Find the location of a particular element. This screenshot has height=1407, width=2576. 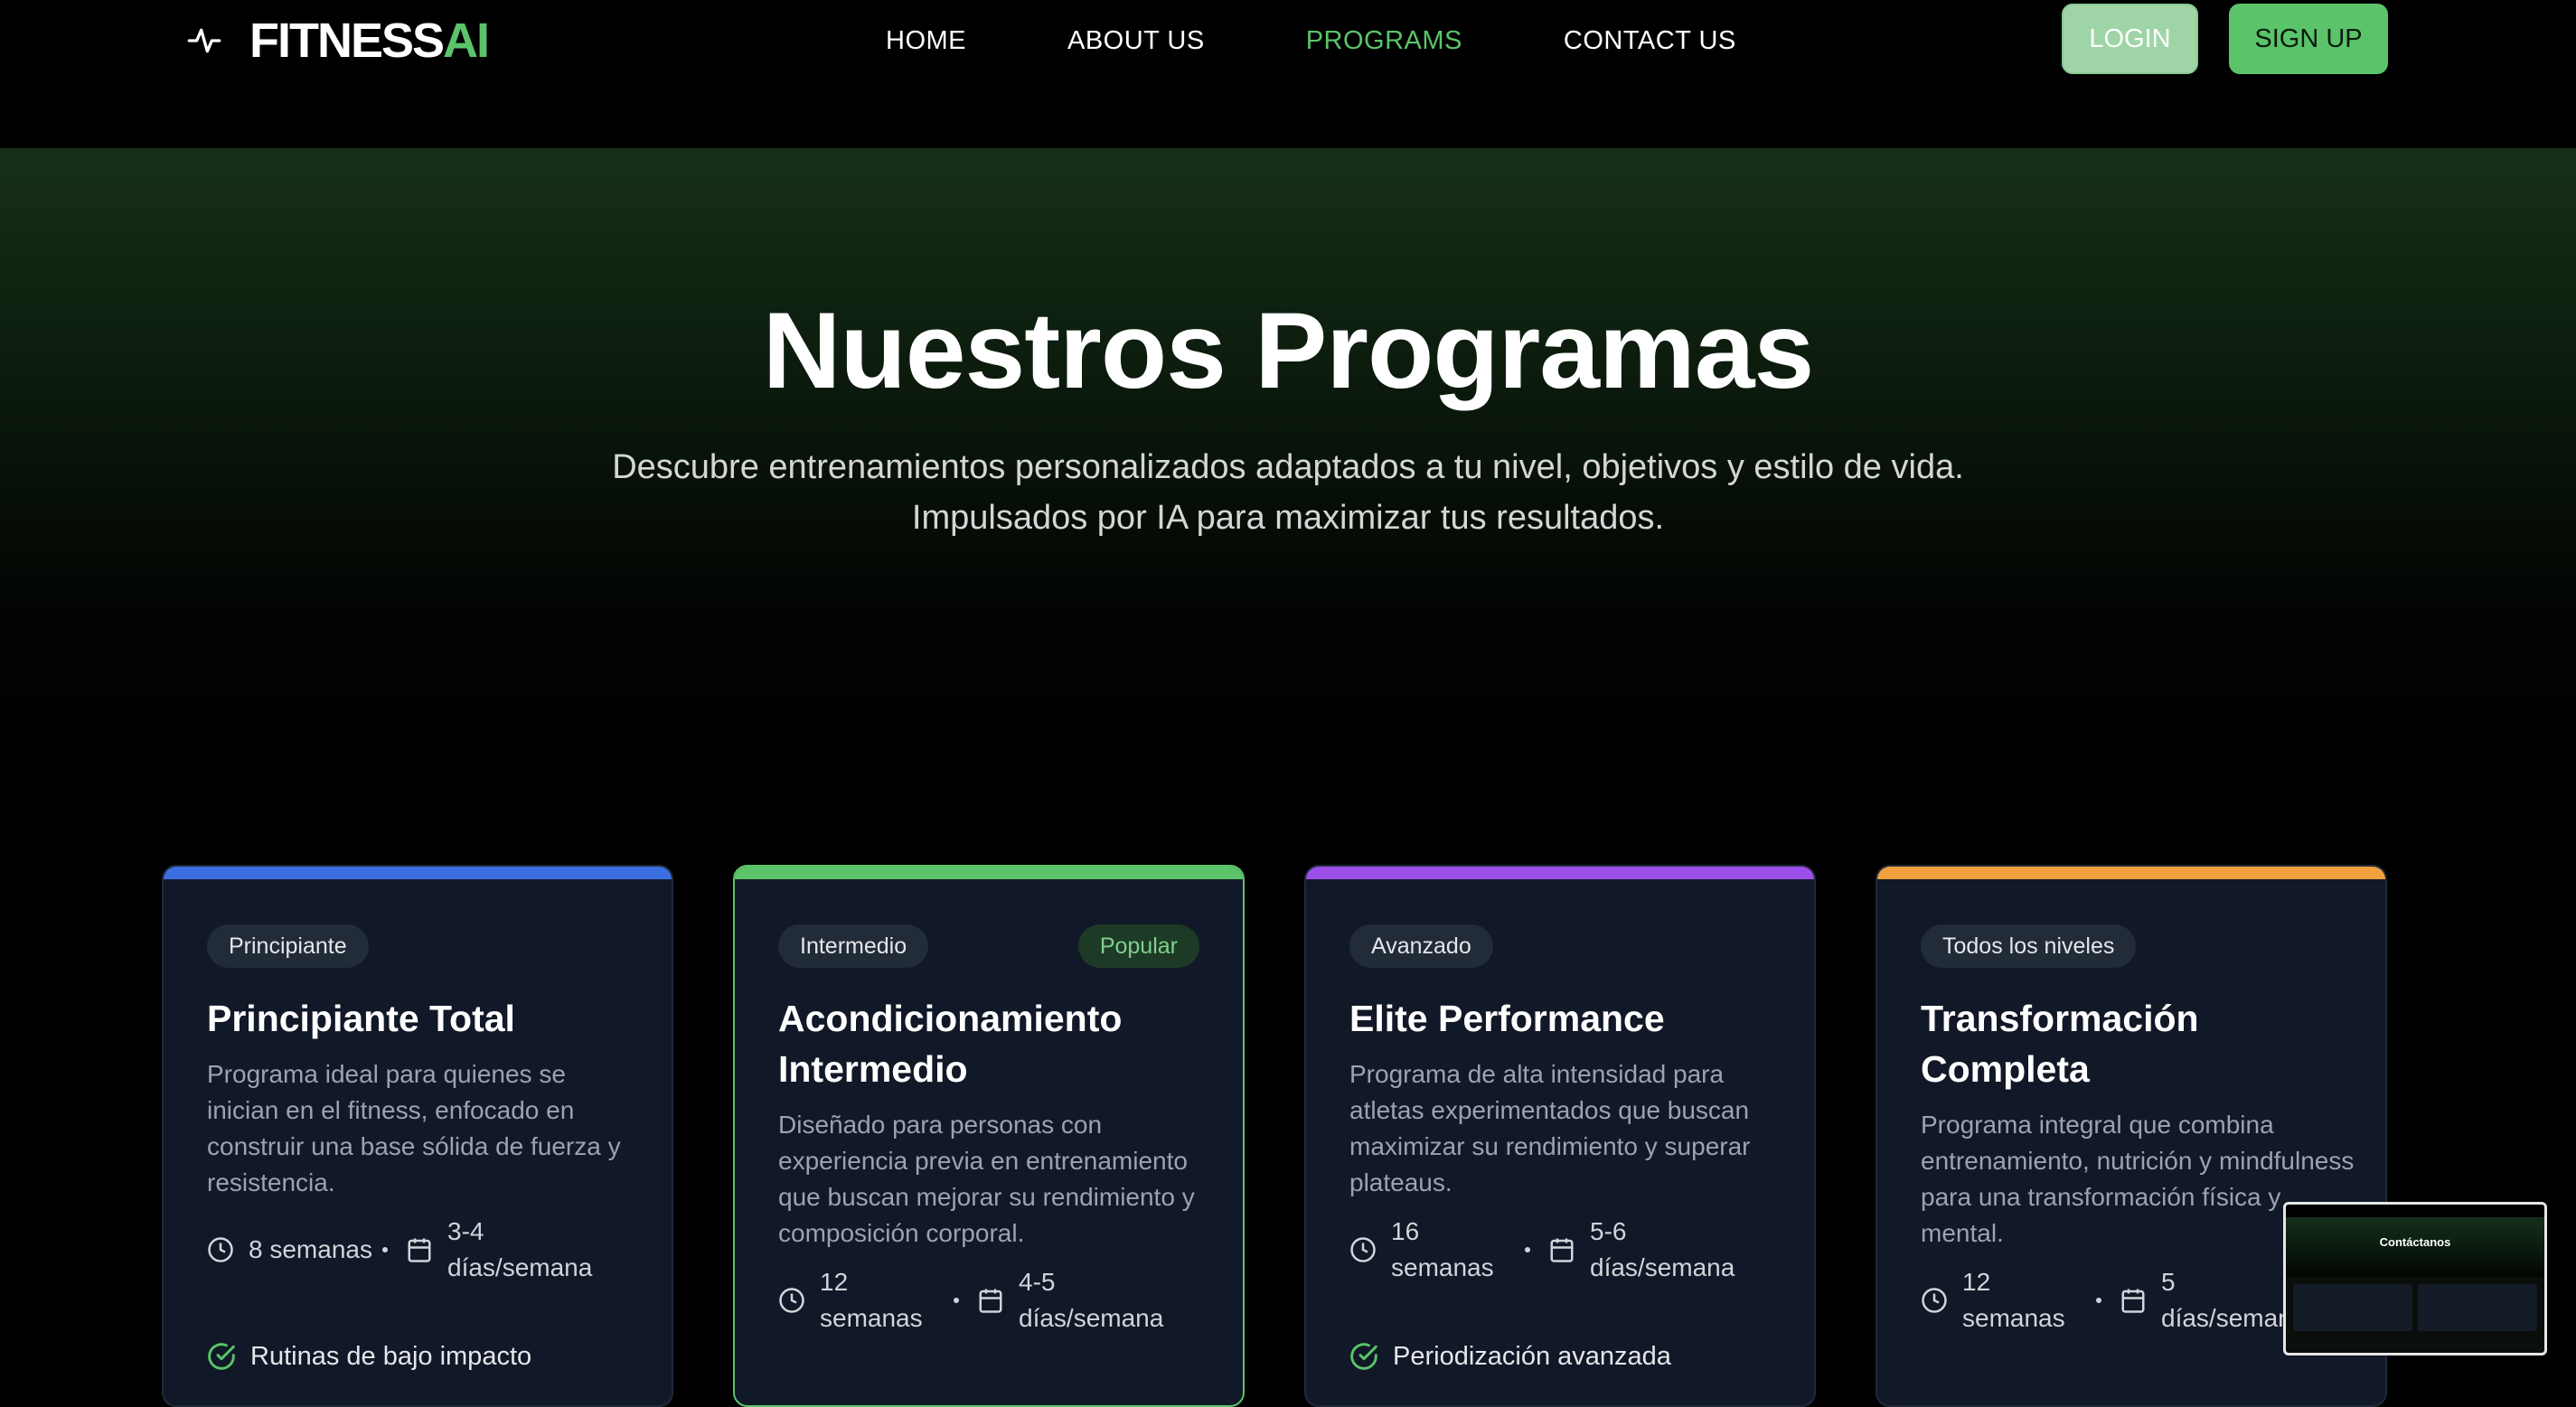

program-meta: 16 semanas 5-6 días/semana is located at coordinates (1566, 1250).